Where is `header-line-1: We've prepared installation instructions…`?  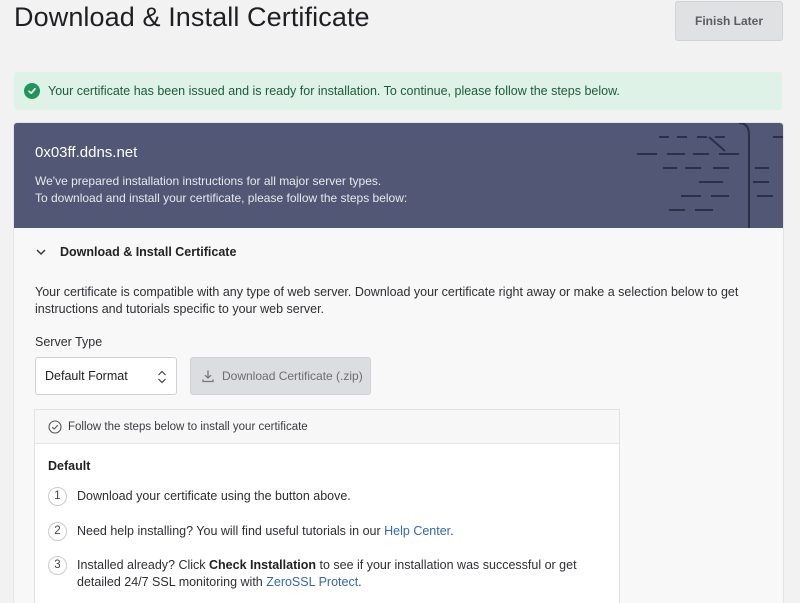
header-line-1: We've prepared installation instructions… is located at coordinates (208, 181).